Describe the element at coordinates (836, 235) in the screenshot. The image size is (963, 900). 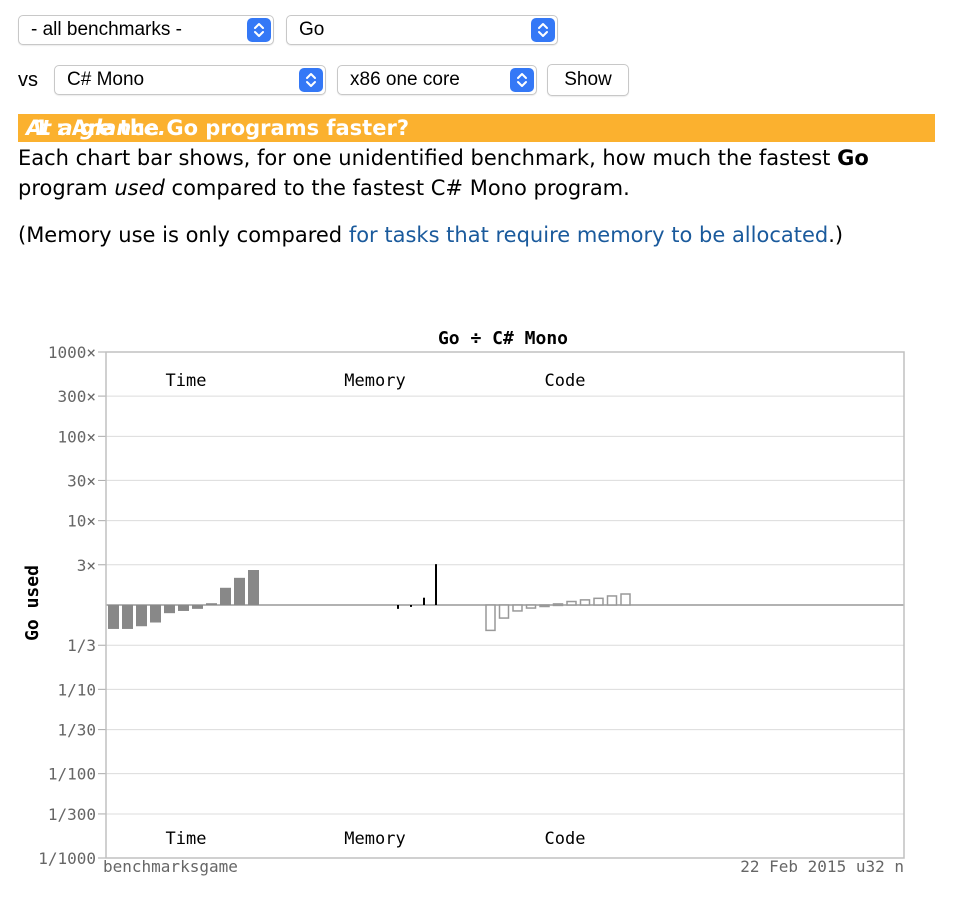
I see `p2-text-2: .)` at that location.